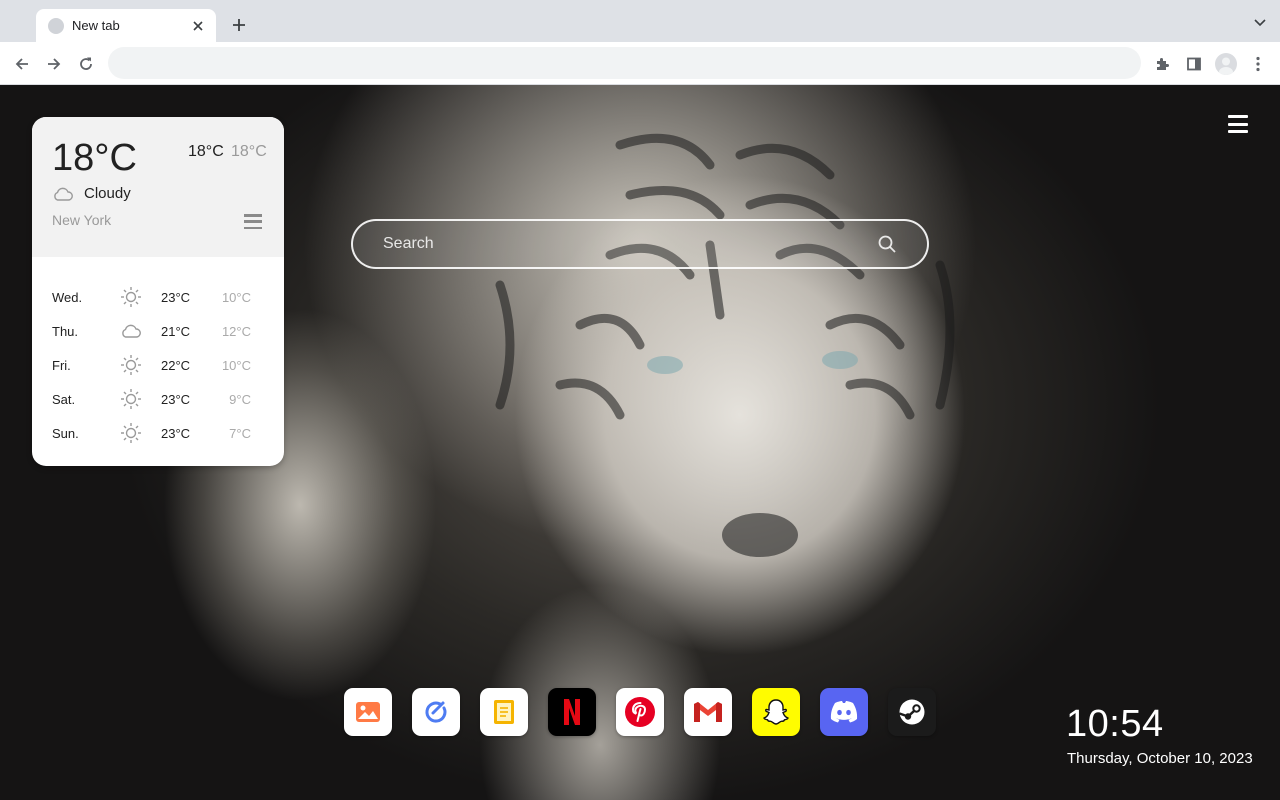 The image size is (1280, 800). What do you see at coordinates (1260, 23) in the screenshot?
I see `chevron-down-icon` at bounding box center [1260, 23].